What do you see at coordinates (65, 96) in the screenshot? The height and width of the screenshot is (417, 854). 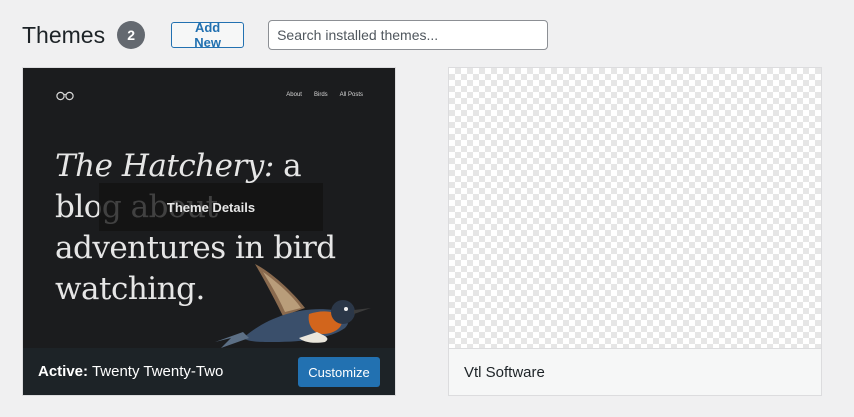 I see `glasses-logo-icon` at bounding box center [65, 96].